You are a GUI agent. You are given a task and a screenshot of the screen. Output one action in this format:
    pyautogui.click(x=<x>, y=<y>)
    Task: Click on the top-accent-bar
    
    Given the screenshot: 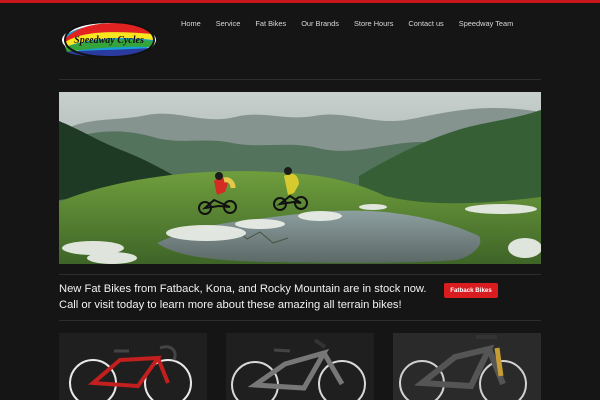 What is the action you would take?
    pyautogui.click(x=300, y=1)
    